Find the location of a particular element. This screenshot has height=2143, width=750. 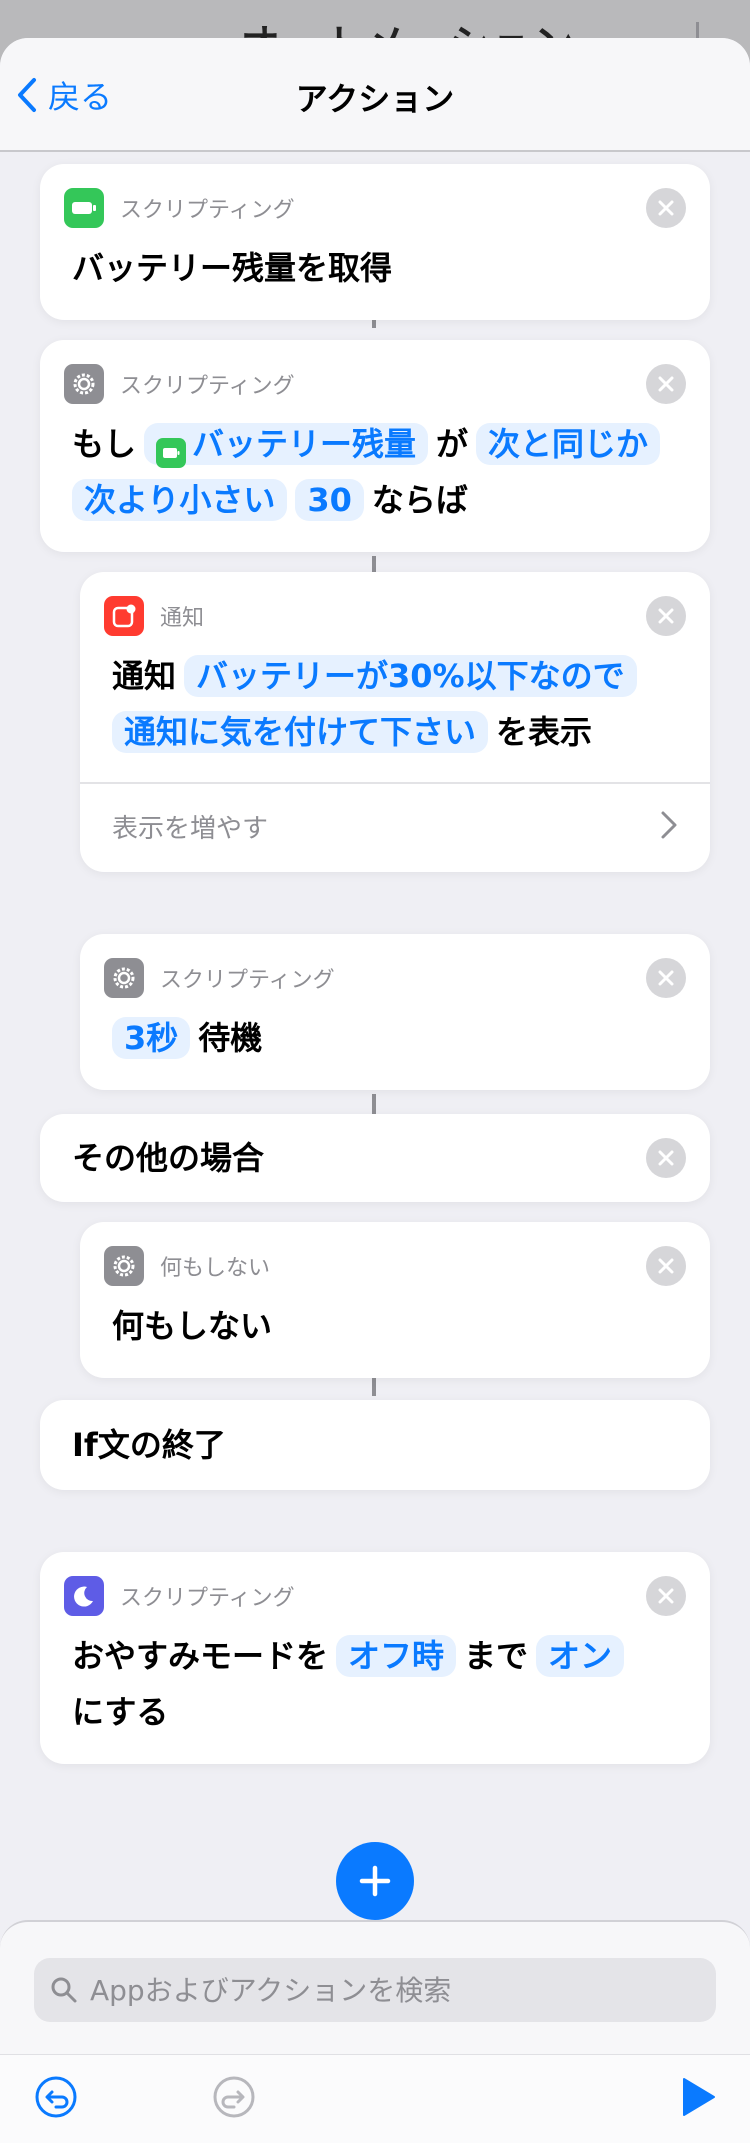

play-icon is located at coordinates (699, 2097).